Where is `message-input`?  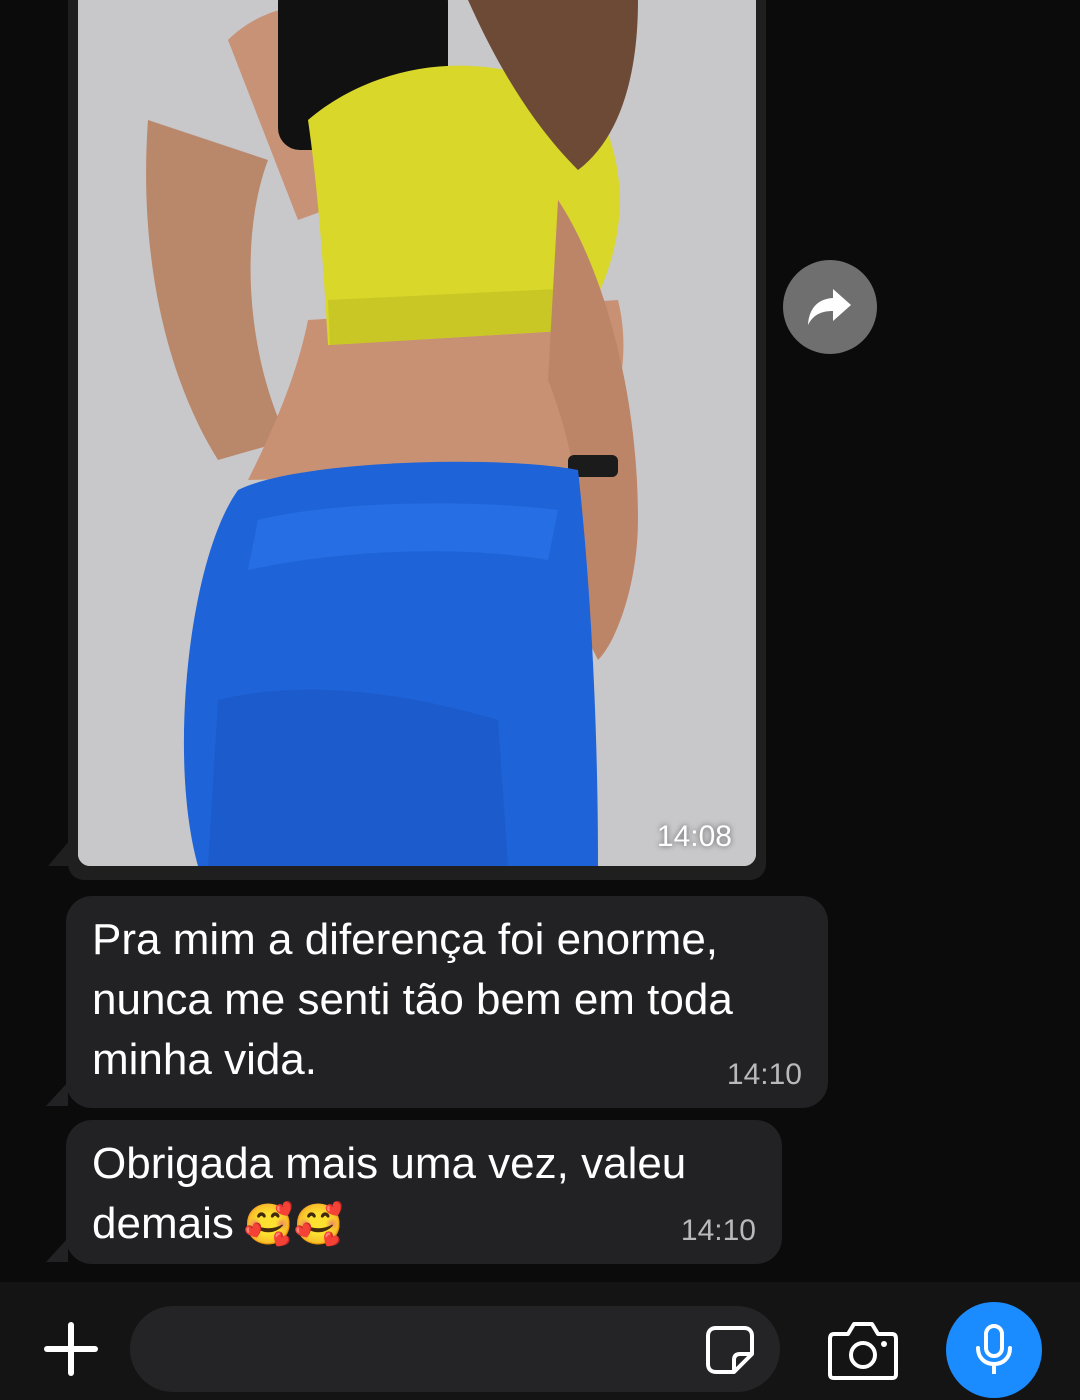 message-input is located at coordinates (455, 1349).